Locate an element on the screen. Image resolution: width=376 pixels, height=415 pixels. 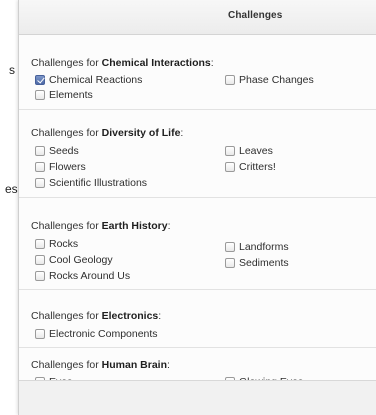
section-topic: Human Brain is located at coordinates (134, 365).